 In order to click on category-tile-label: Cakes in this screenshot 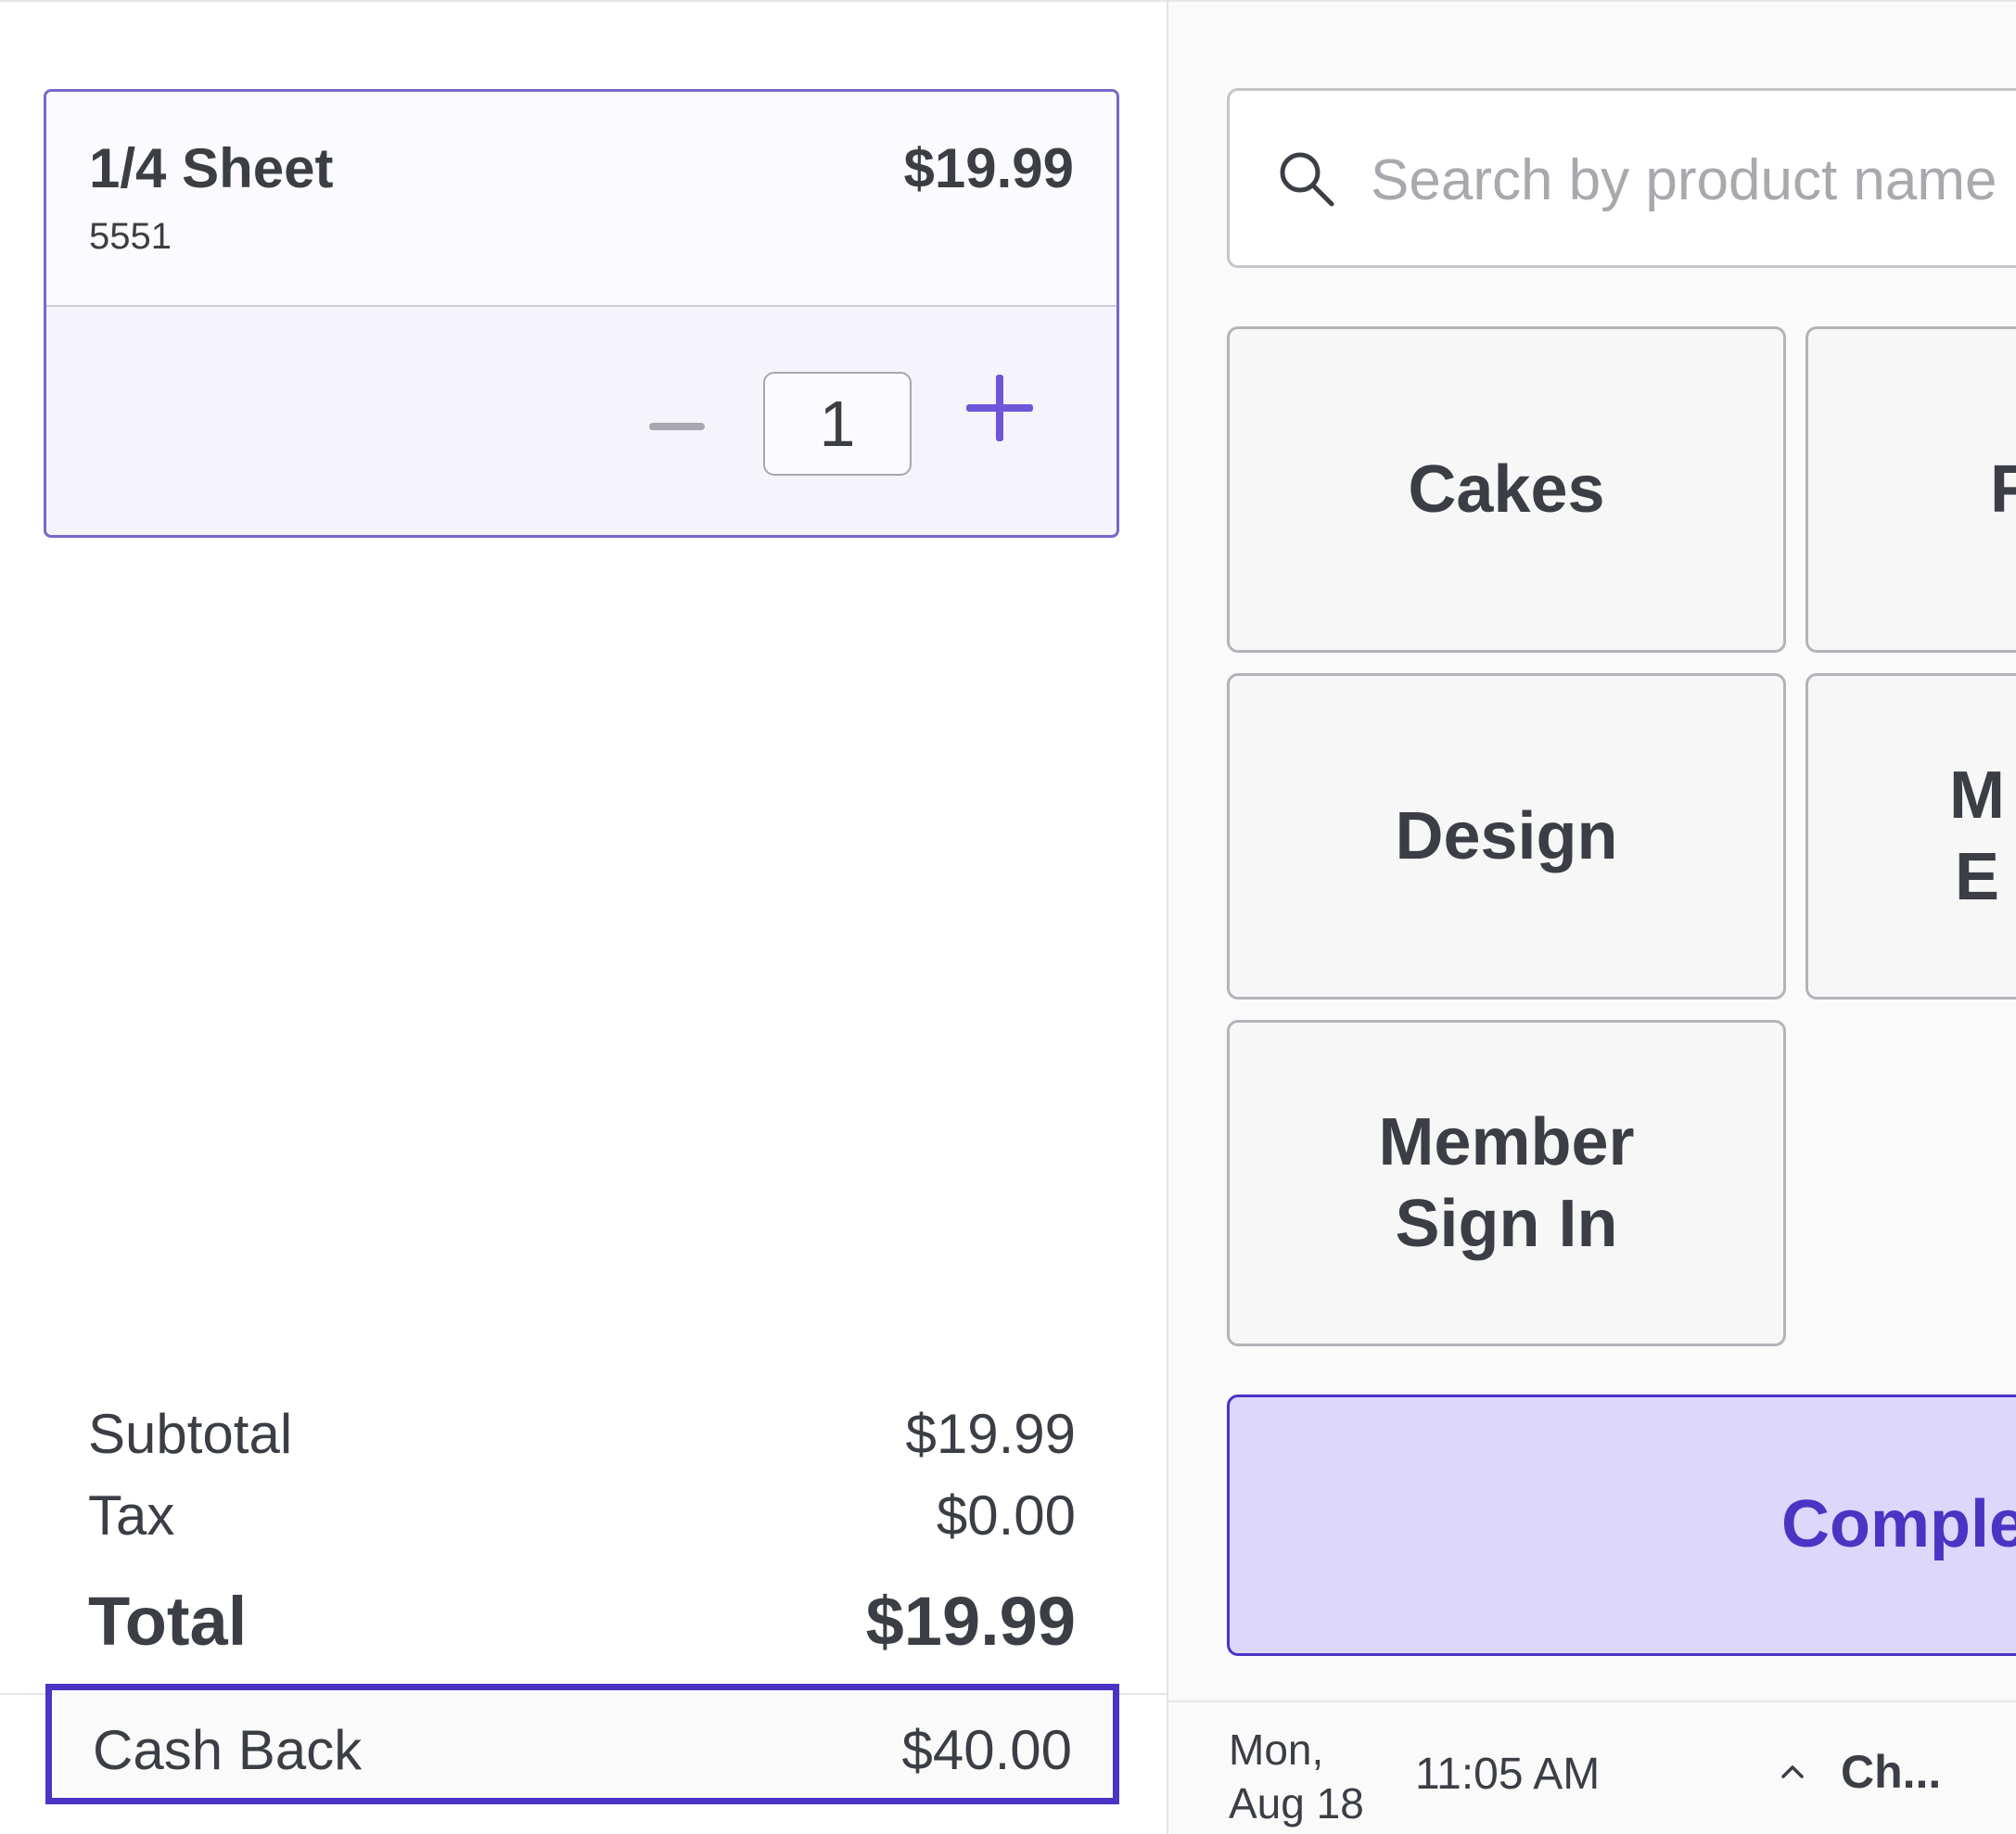, I will do `click(1506, 489)`.